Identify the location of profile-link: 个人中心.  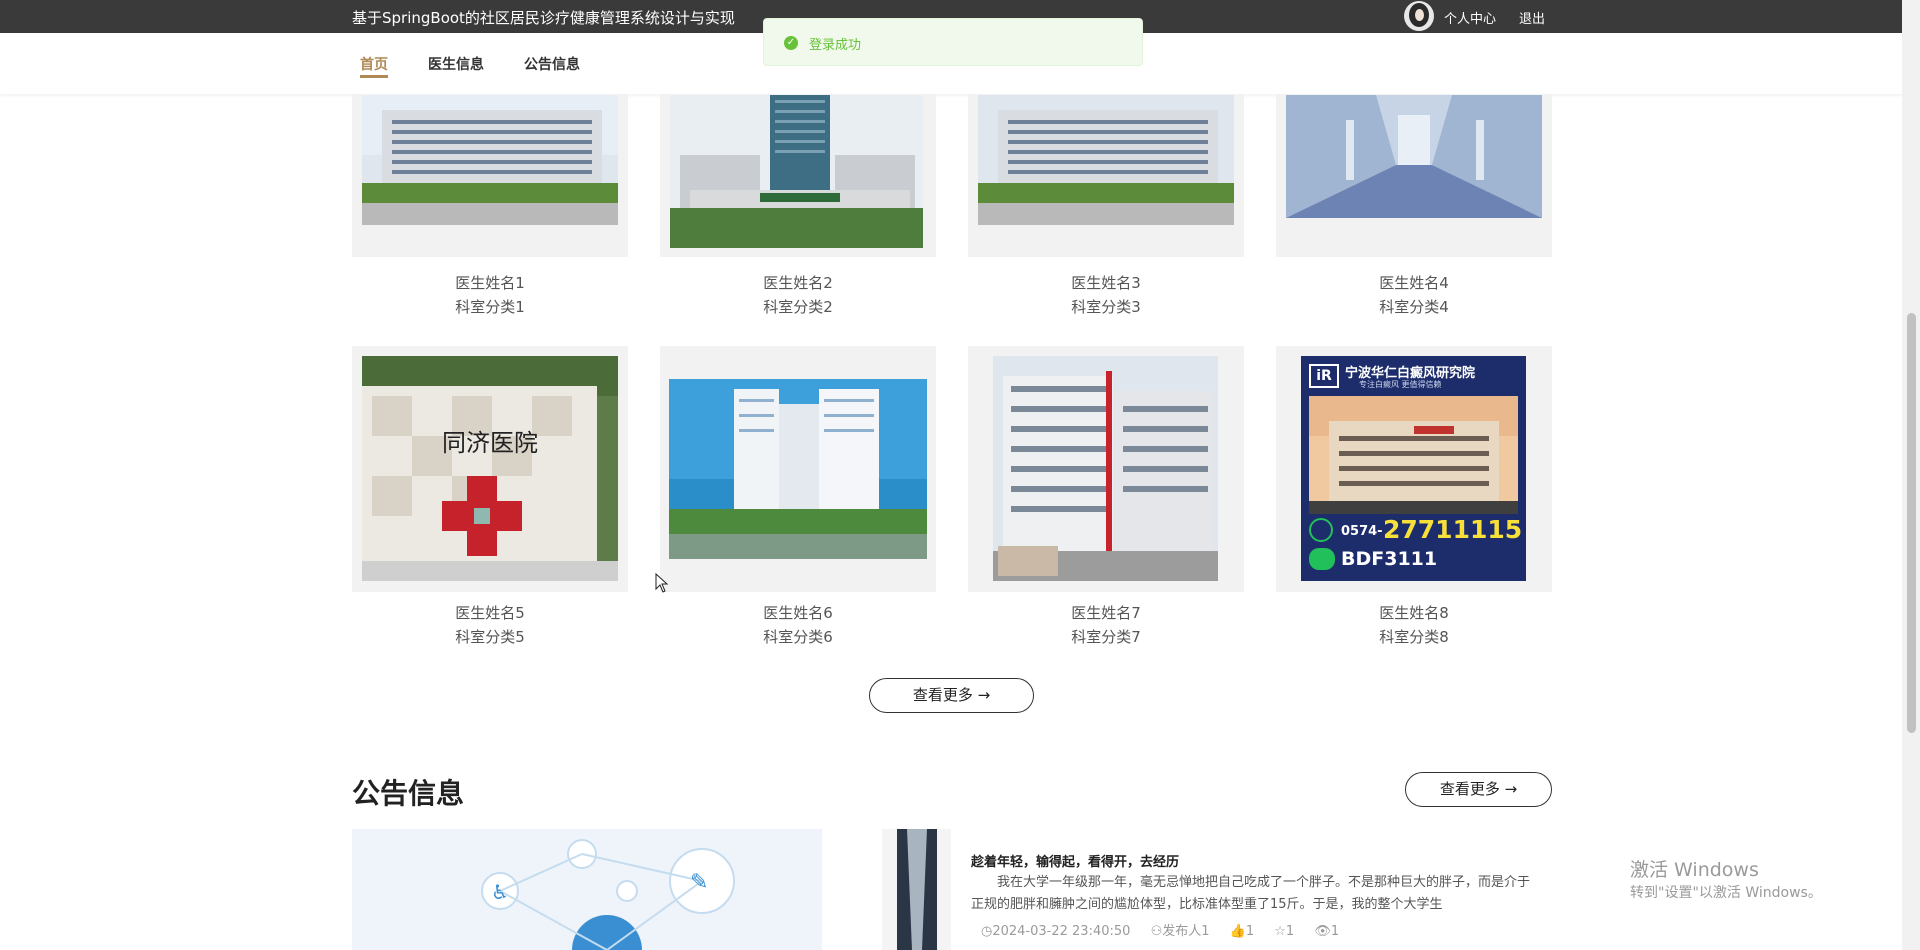
(1470, 17).